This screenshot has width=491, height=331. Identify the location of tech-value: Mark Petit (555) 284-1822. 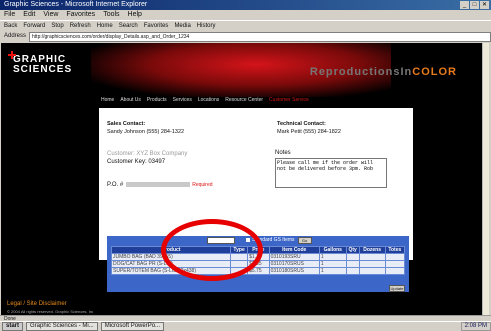
(309, 132).